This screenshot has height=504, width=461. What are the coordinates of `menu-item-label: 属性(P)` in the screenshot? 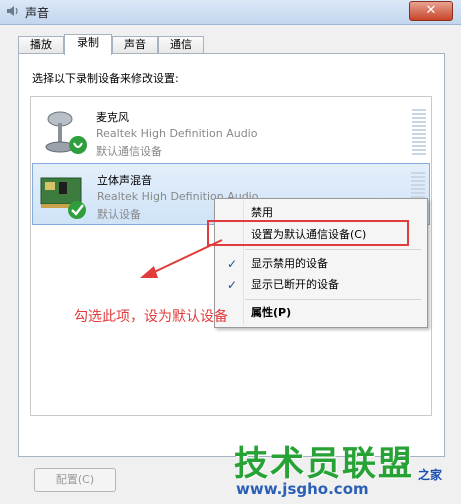 It's located at (271, 312).